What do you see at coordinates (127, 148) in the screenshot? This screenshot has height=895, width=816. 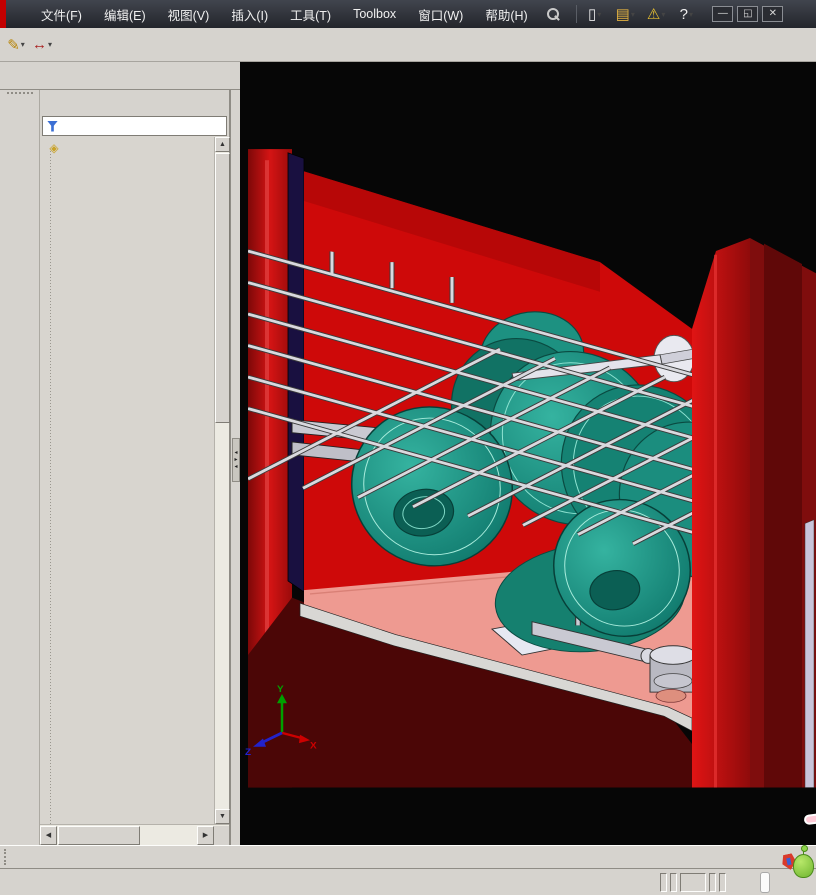 I see `tree-root-item: ◈` at bounding box center [127, 148].